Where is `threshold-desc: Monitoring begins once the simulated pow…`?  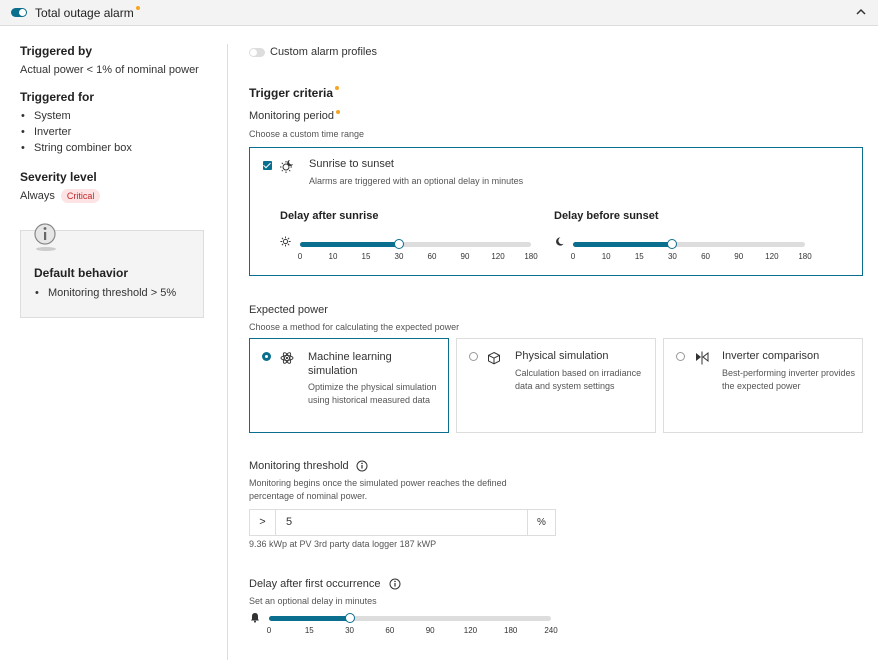 threshold-desc: Monitoring begins once the simulated pow… is located at coordinates (378, 489).